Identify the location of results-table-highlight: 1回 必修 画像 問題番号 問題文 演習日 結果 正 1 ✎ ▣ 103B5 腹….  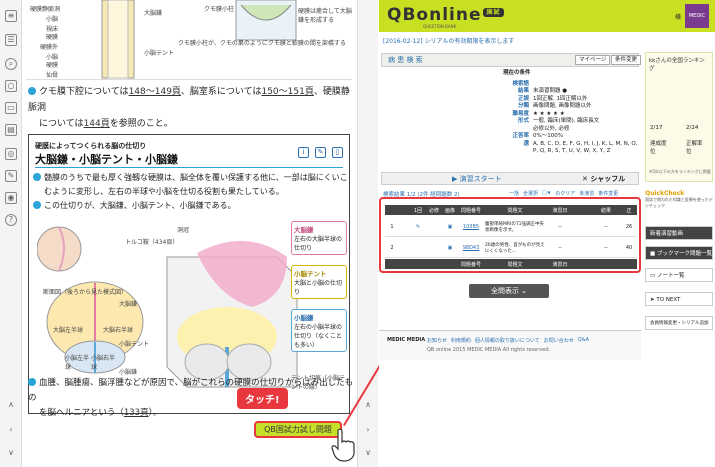
(510, 235).